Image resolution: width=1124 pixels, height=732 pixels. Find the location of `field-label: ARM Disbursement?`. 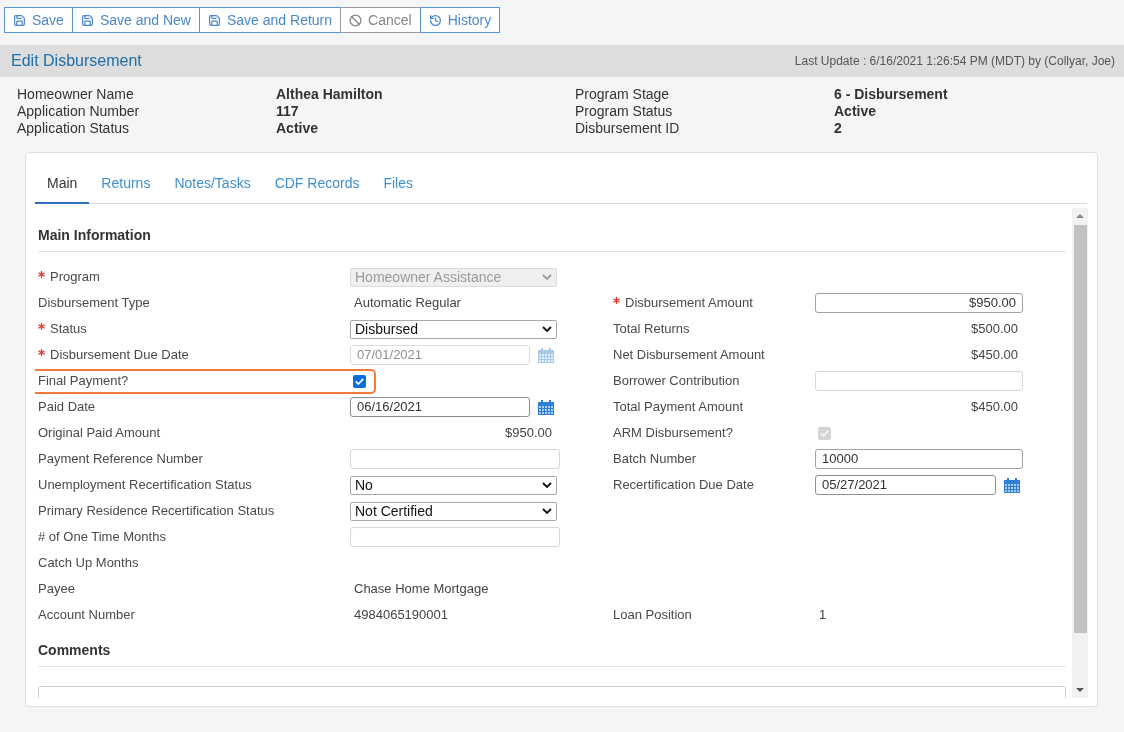

field-label: ARM Disbursement? is located at coordinates (673, 433).